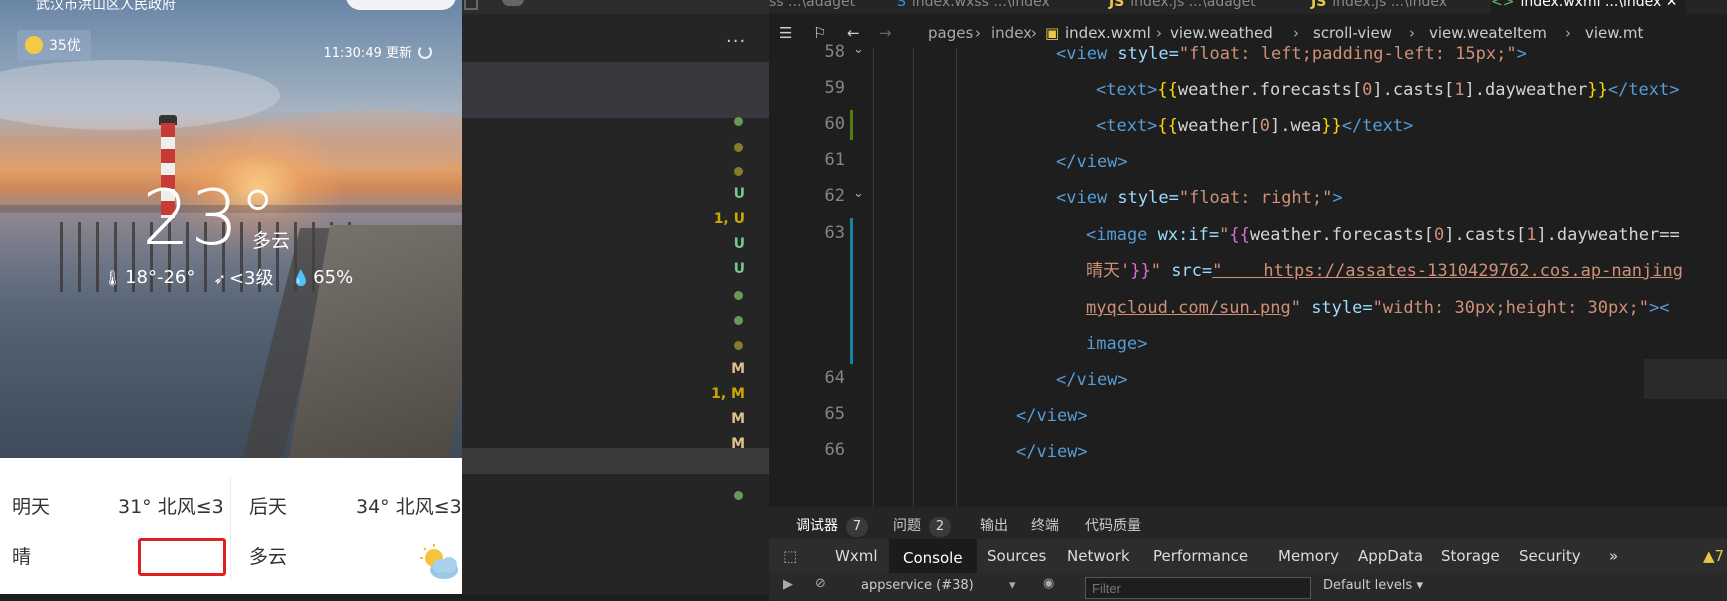 This screenshot has width=1727, height=601. I want to click on current-condition: 多云, so click(271, 241).